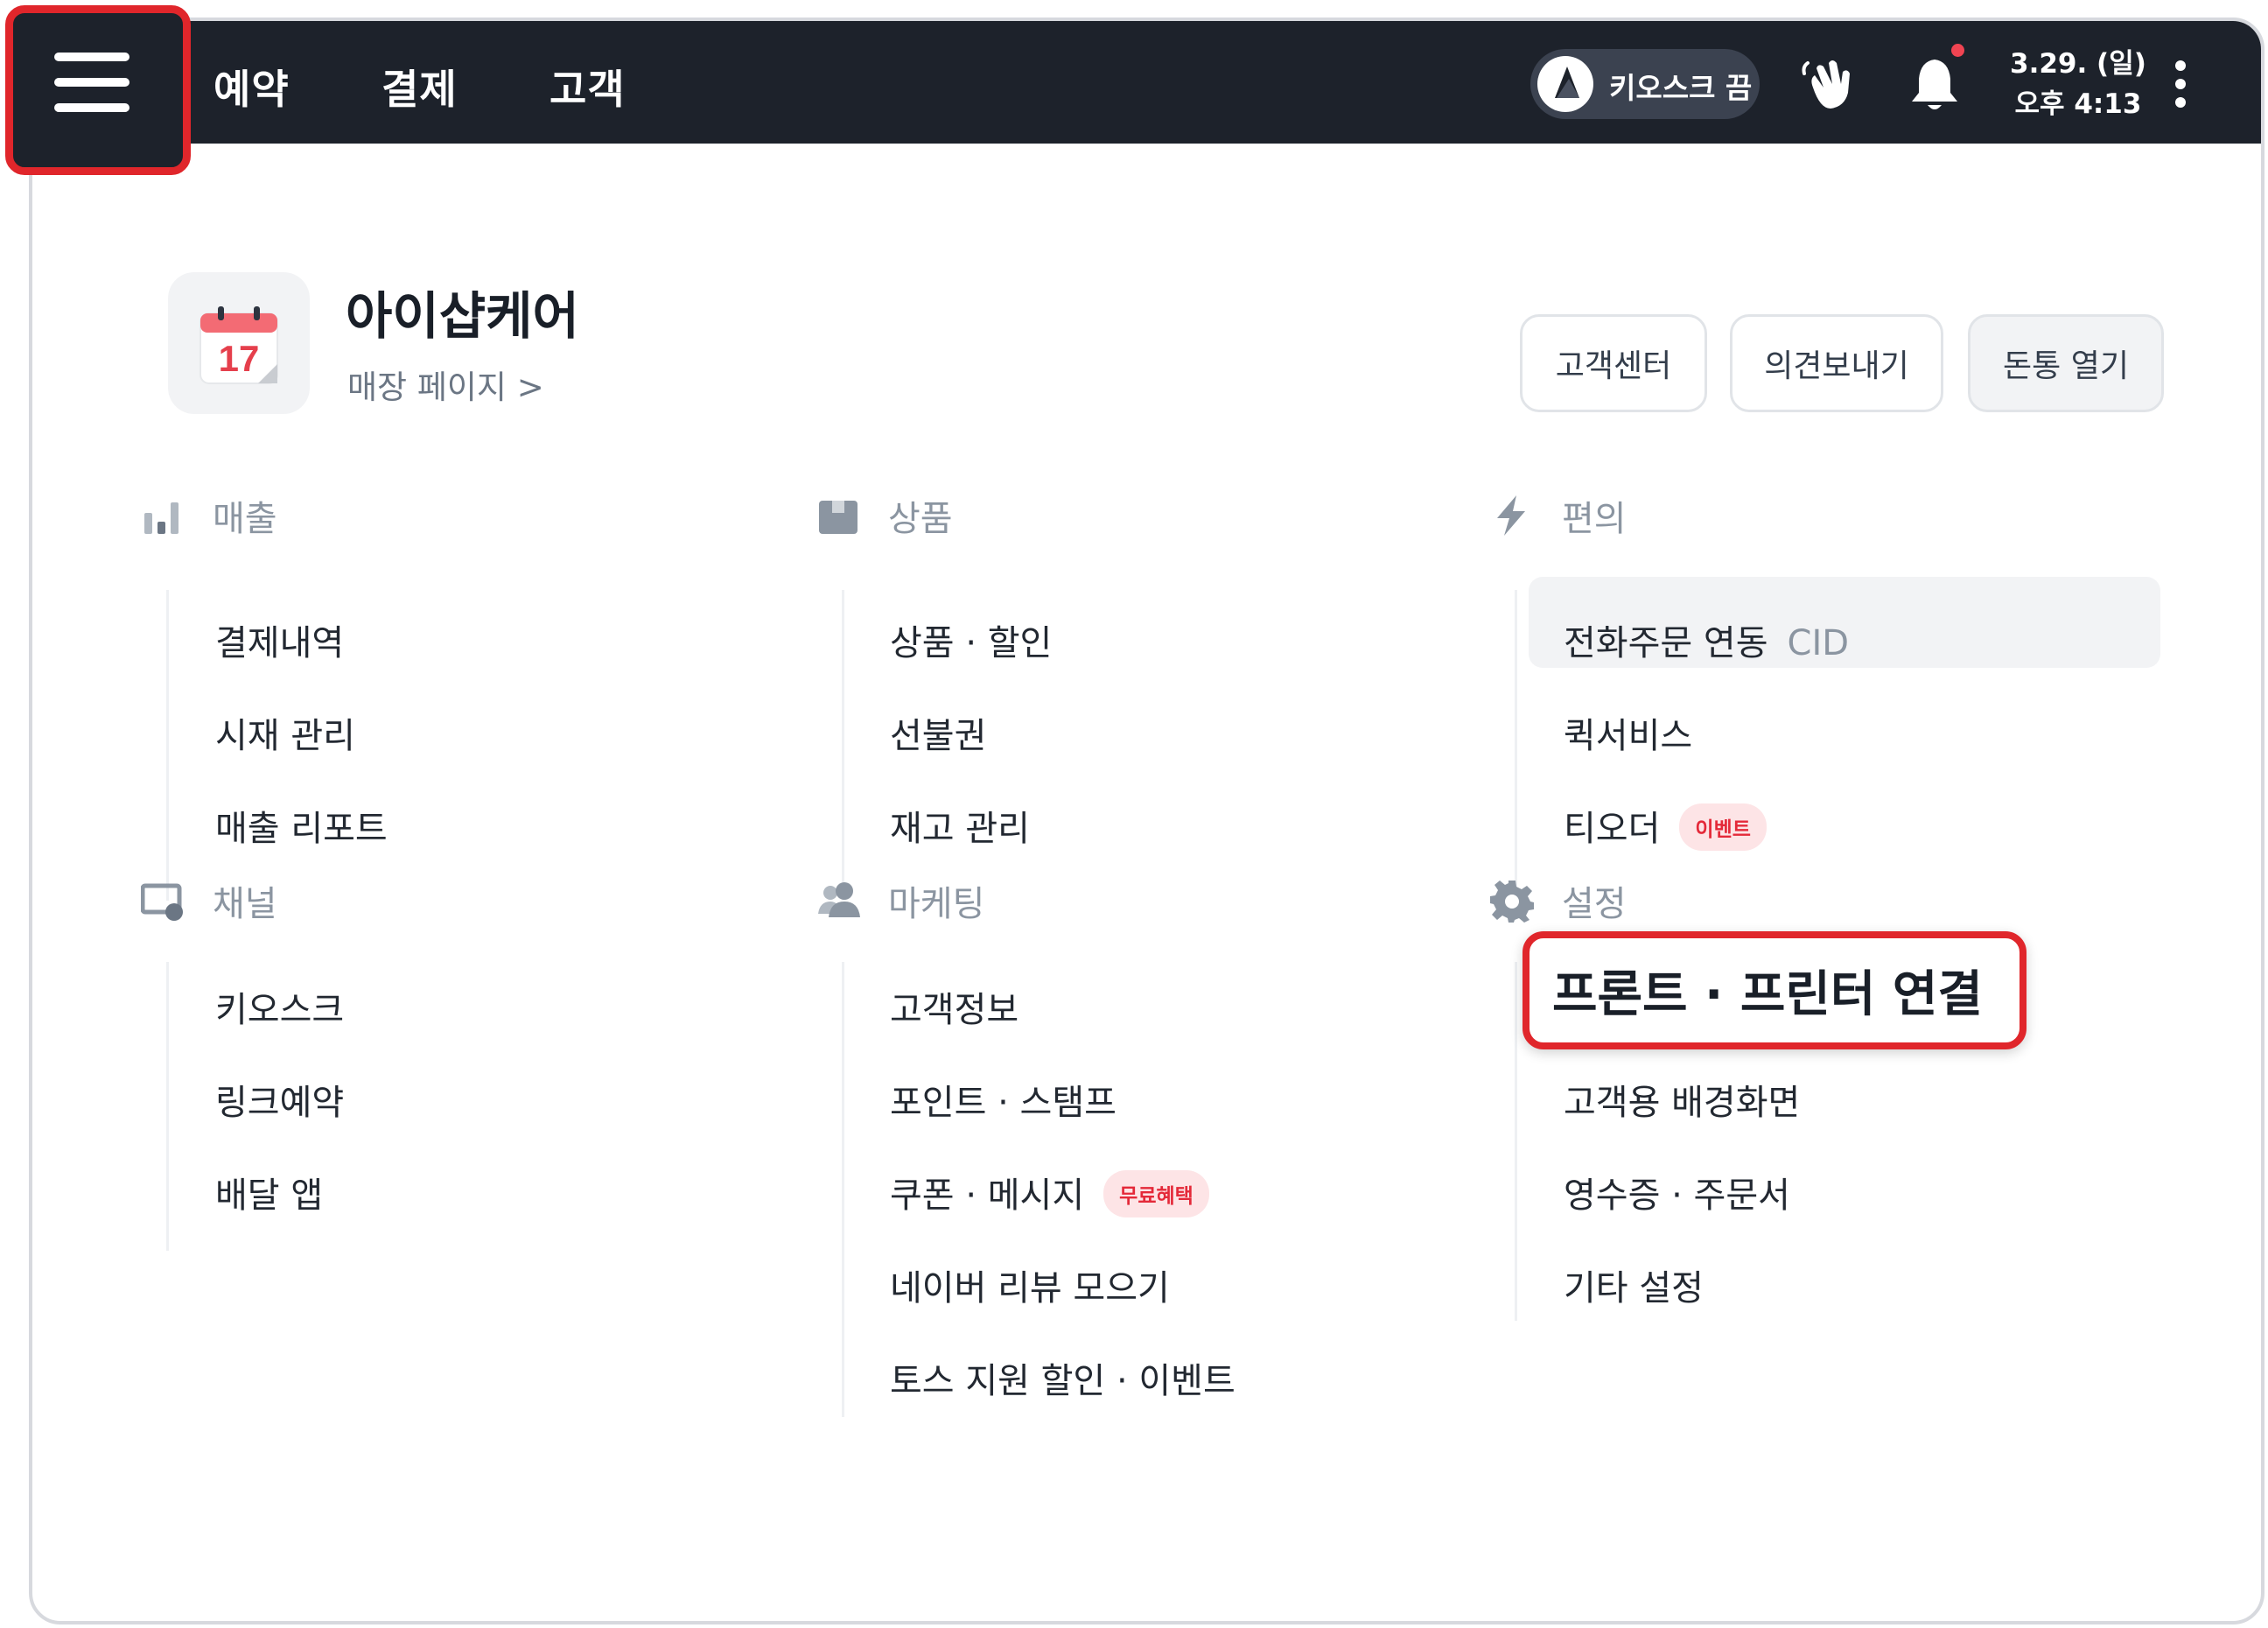 The image size is (2268, 1628). I want to click on settings-divider, so click(1516, 1141).